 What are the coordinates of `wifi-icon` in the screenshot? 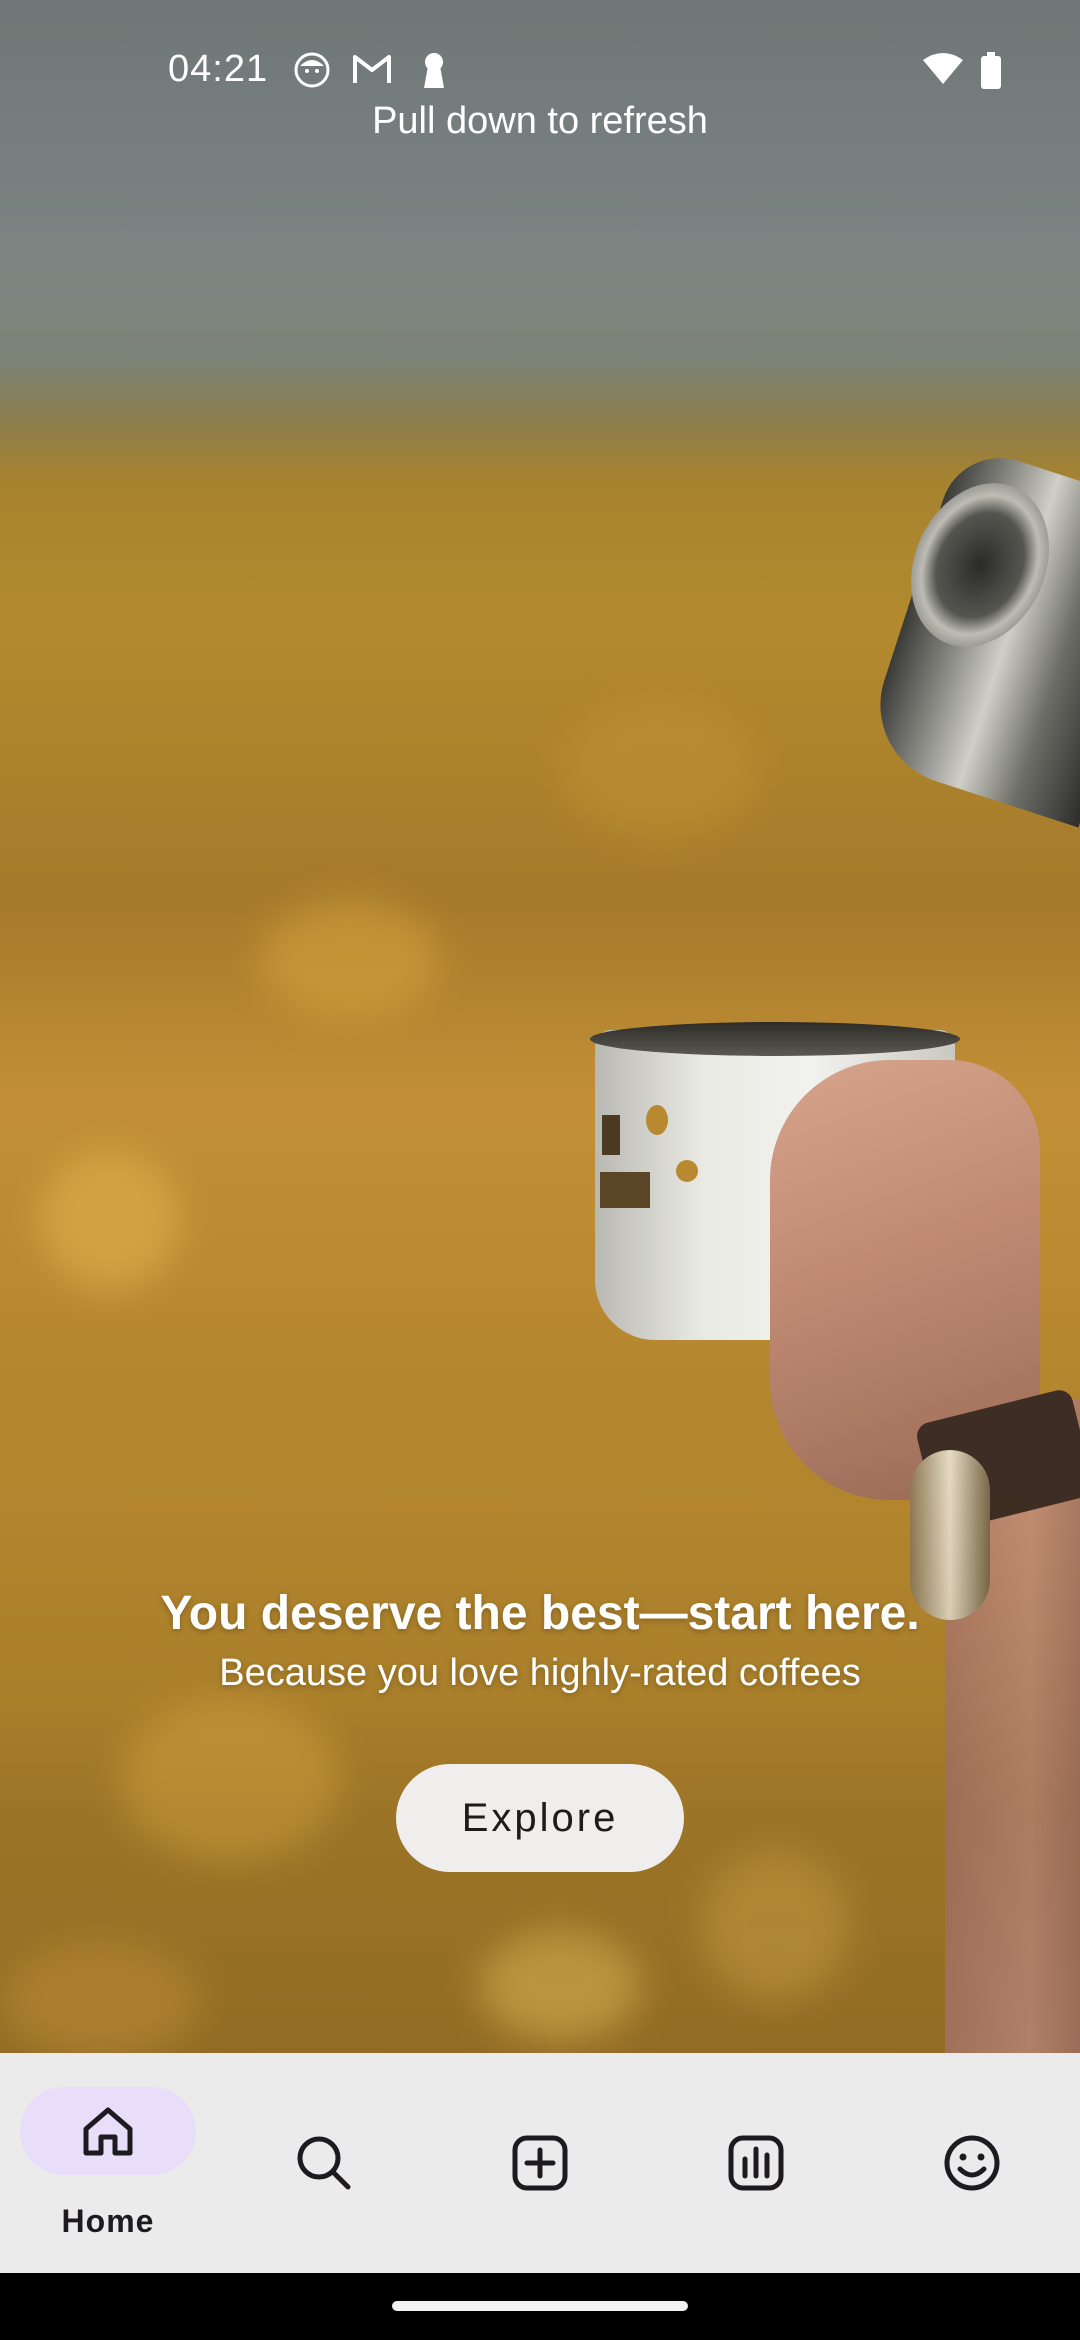 It's located at (943, 68).